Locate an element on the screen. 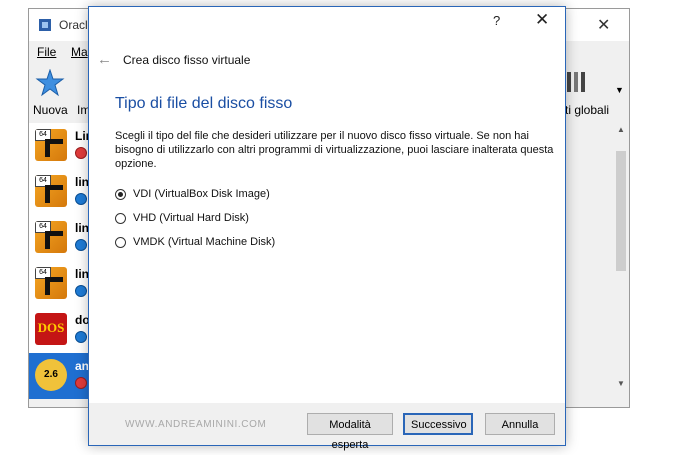 This screenshot has width=700, height=455. dos-icon: DOS is located at coordinates (51, 329).